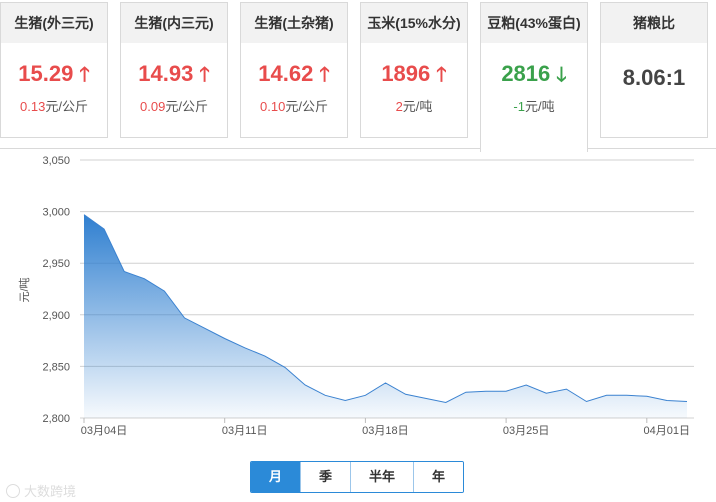  Describe the element at coordinates (381, 477) in the screenshot. I see `tab-half-year: 半年` at that location.